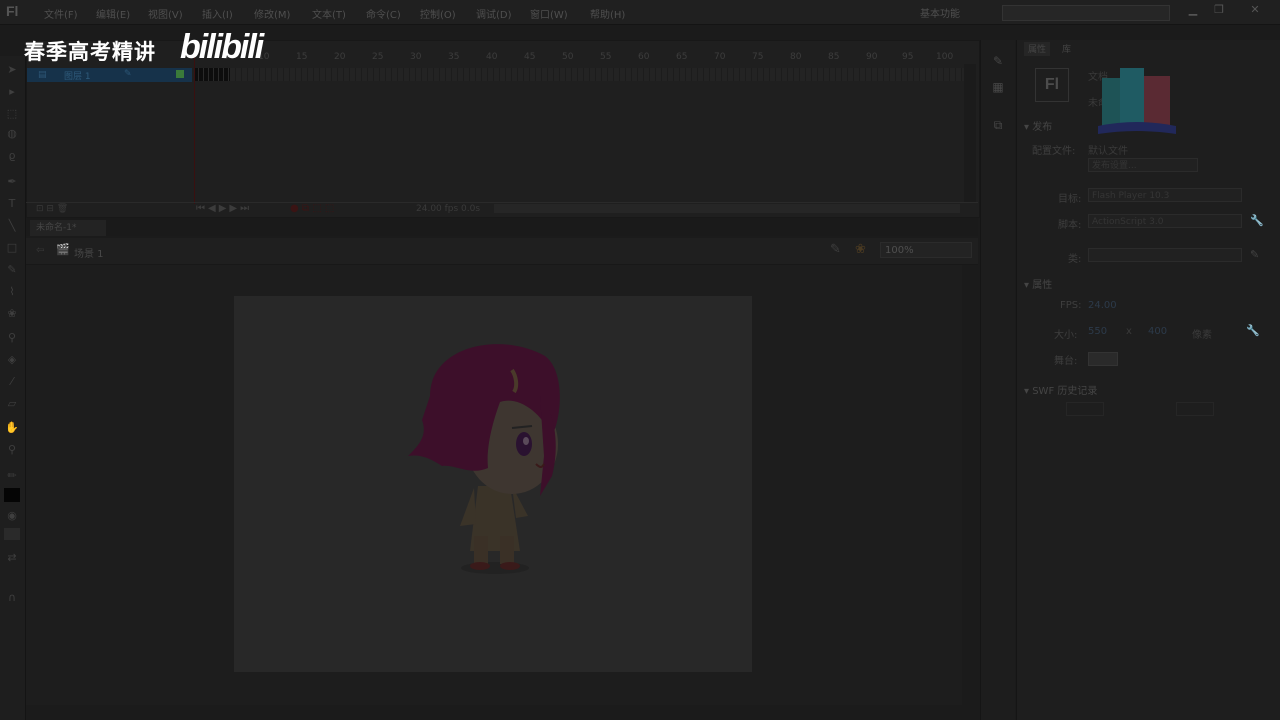 The width and height of the screenshot is (1280, 720). What do you see at coordinates (12, 516) in the screenshot?
I see `fill-color-icon: ◉` at bounding box center [12, 516].